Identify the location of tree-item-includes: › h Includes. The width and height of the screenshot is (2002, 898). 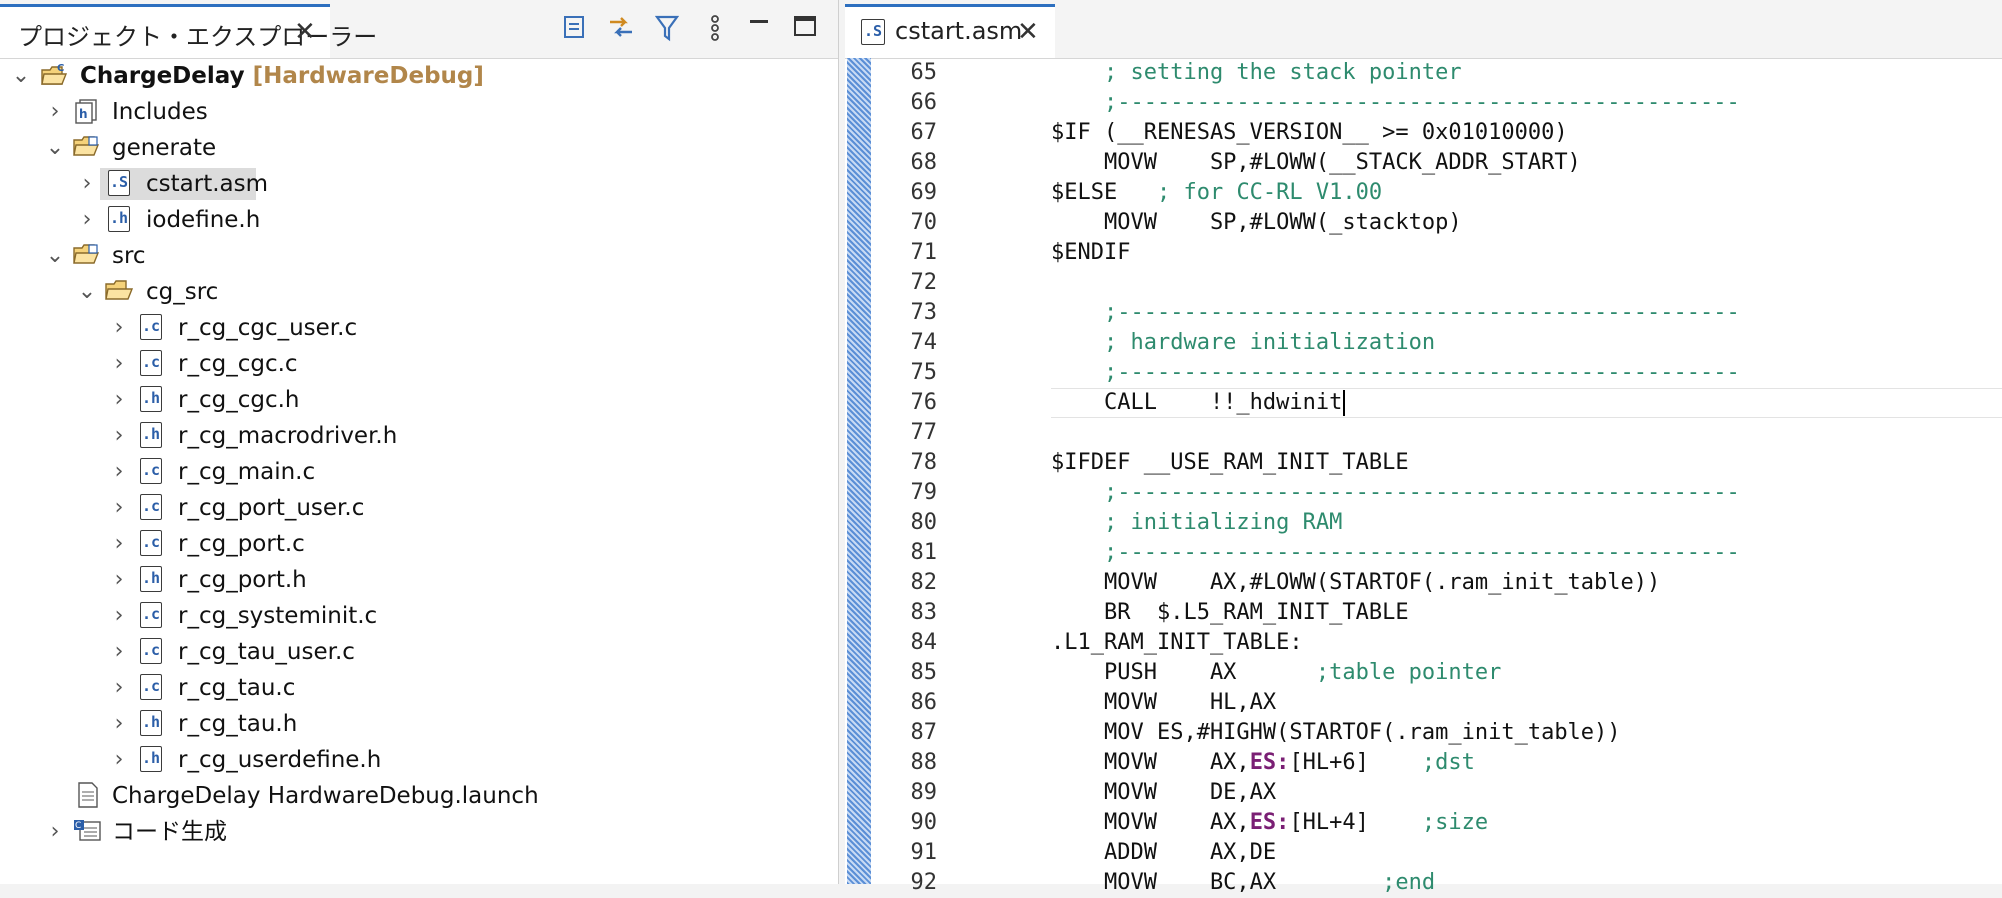
(419, 112).